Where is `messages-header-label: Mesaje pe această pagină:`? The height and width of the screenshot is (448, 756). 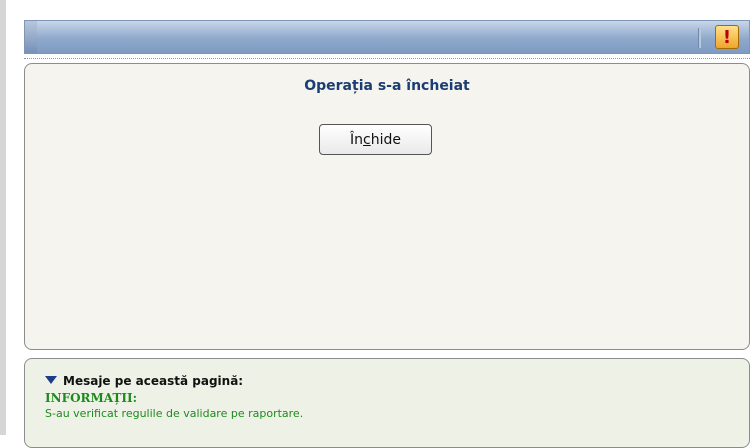
messages-header-label: Mesaje pe această pagină: is located at coordinates (153, 381).